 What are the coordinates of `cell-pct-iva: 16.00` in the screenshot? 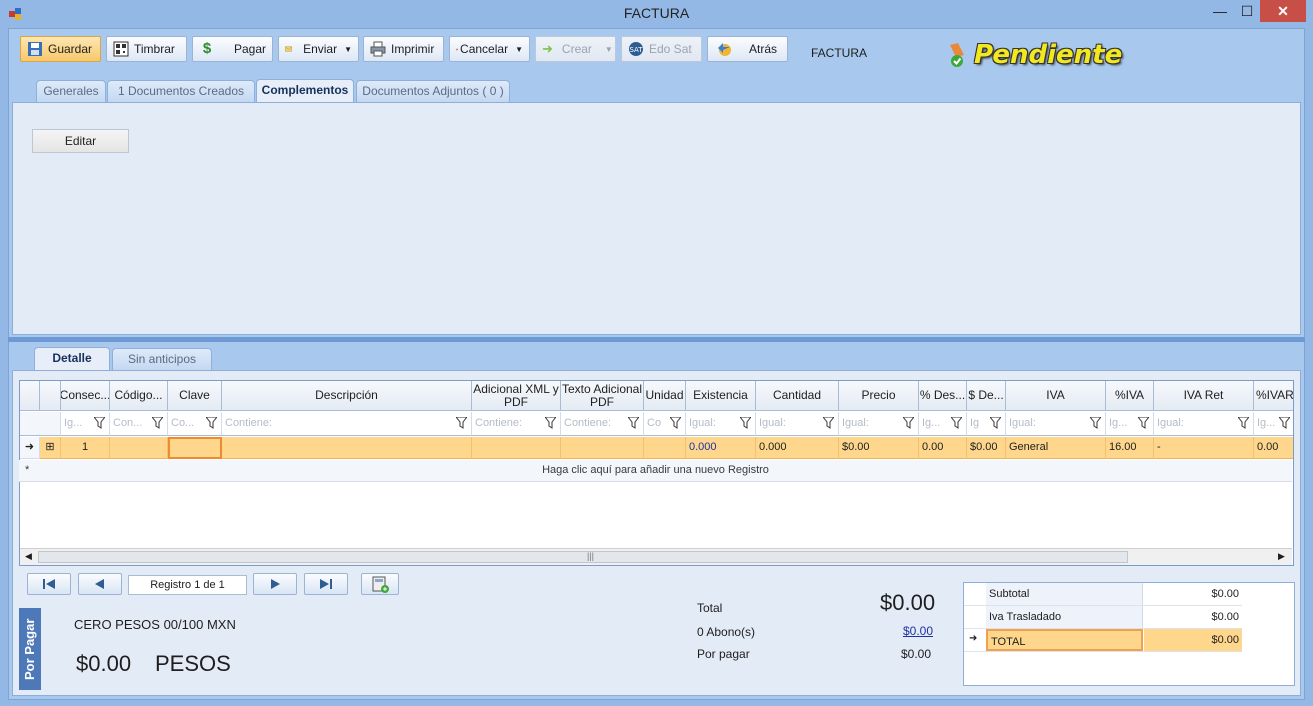 It's located at (1130, 448).